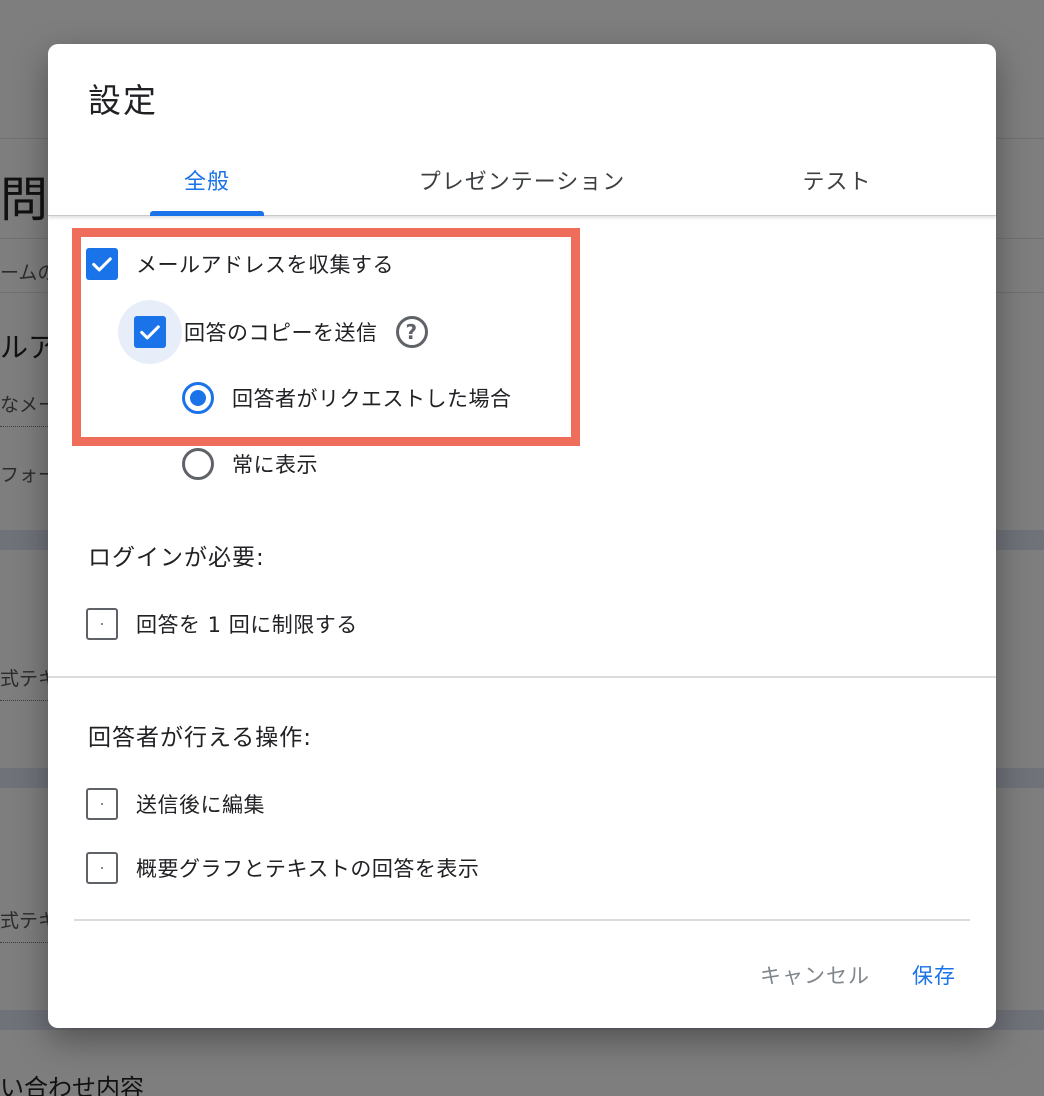 The width and height of the screenshot is (1044, 1096). I want to click on view-summary-checkbox, so click(102, 868).